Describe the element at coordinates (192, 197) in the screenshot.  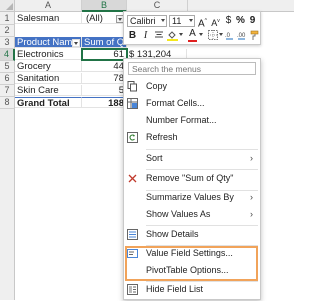
I see `menu-item-summarize-values-by: Summarize Values By ›` at that location.